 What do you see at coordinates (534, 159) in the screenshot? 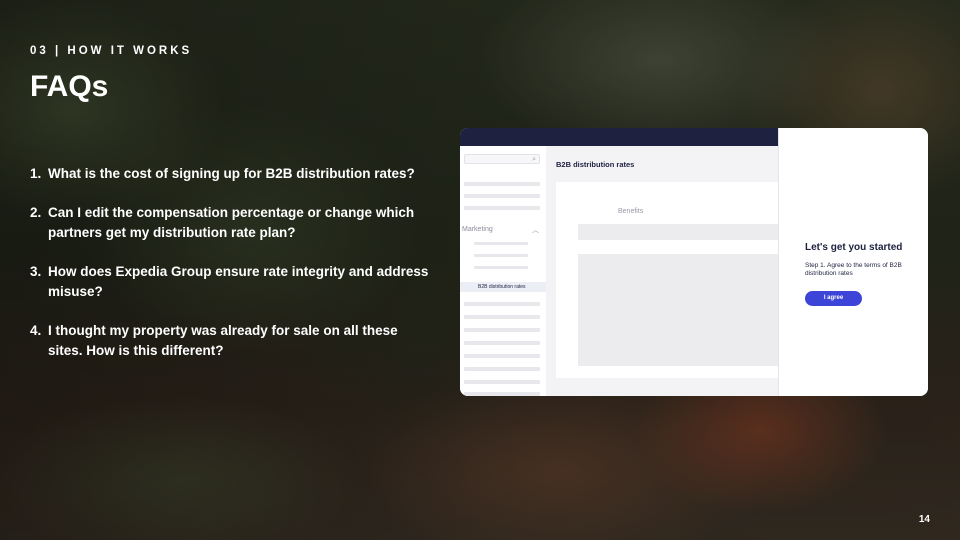
I see `search-icon: ⌕` at bounding box center [534, 159].